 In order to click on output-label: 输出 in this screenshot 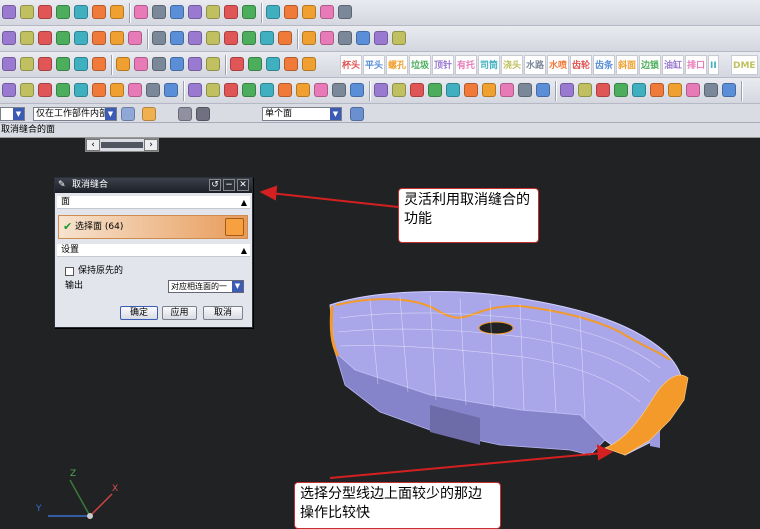, I will do `click(74, 286)`.